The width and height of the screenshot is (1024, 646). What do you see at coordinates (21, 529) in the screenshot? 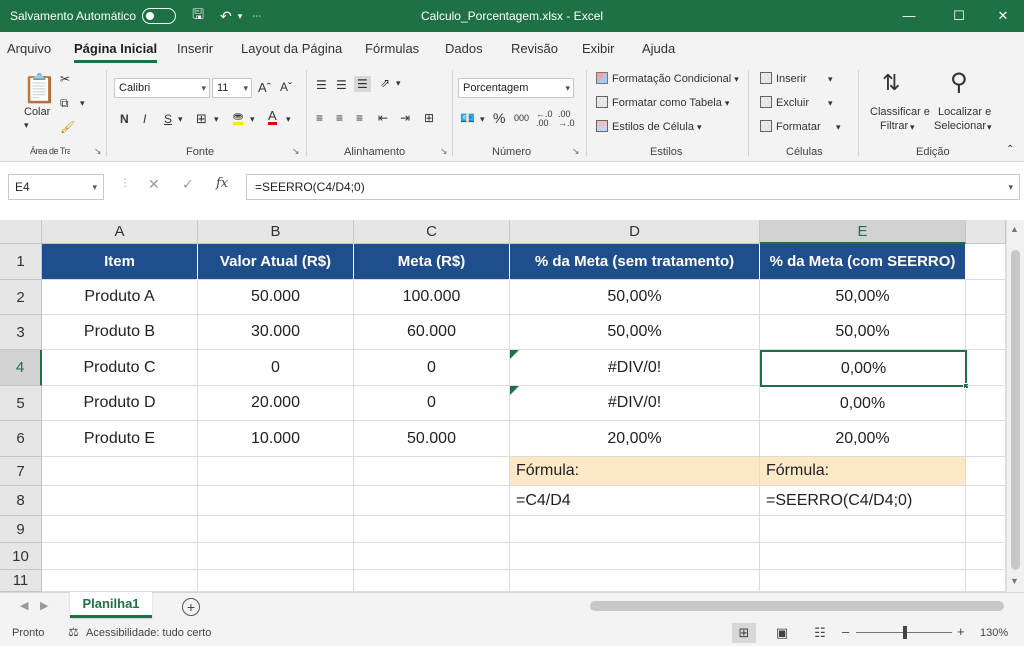
I see `row-header: 9` at bounding box center [21, 529].